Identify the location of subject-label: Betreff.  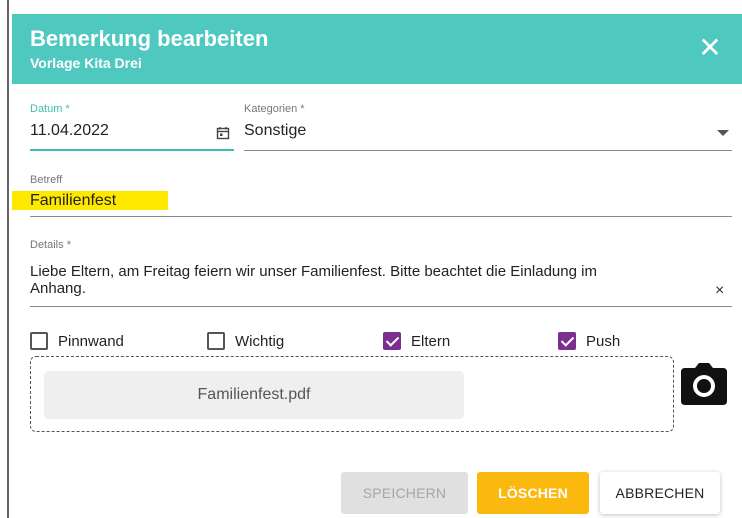
(46, 180).